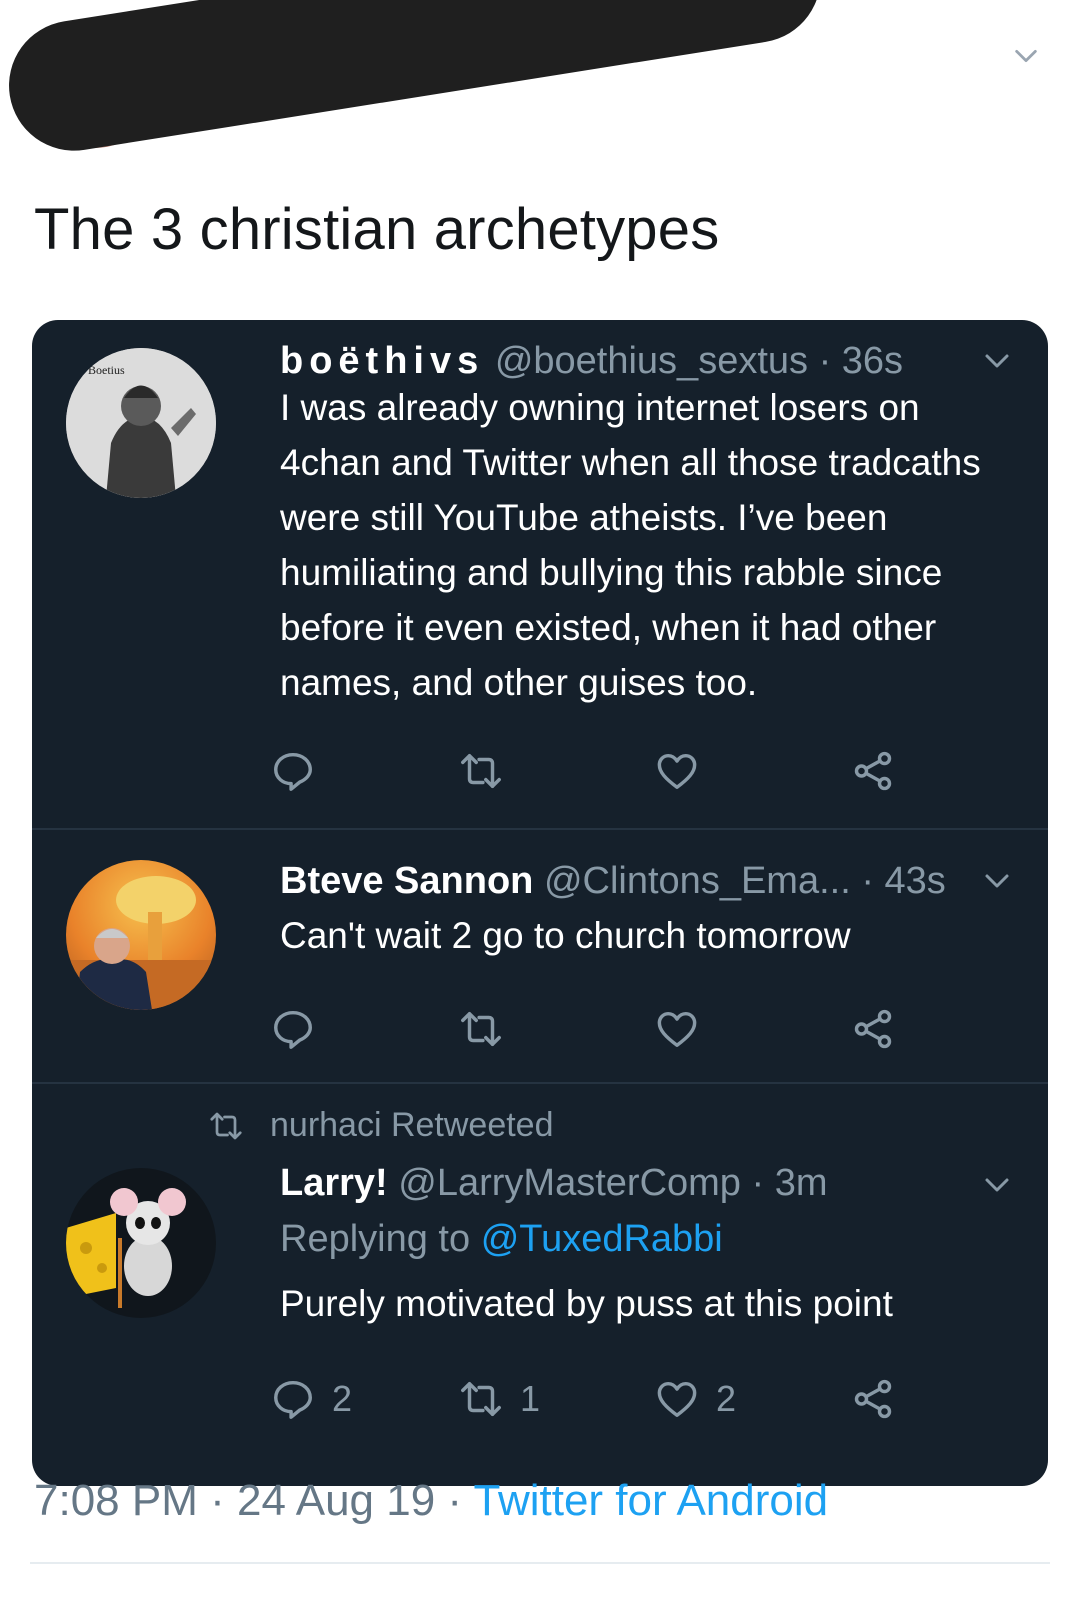  I want to click on handle: @LarryMasterComp, so click(569, 1183).